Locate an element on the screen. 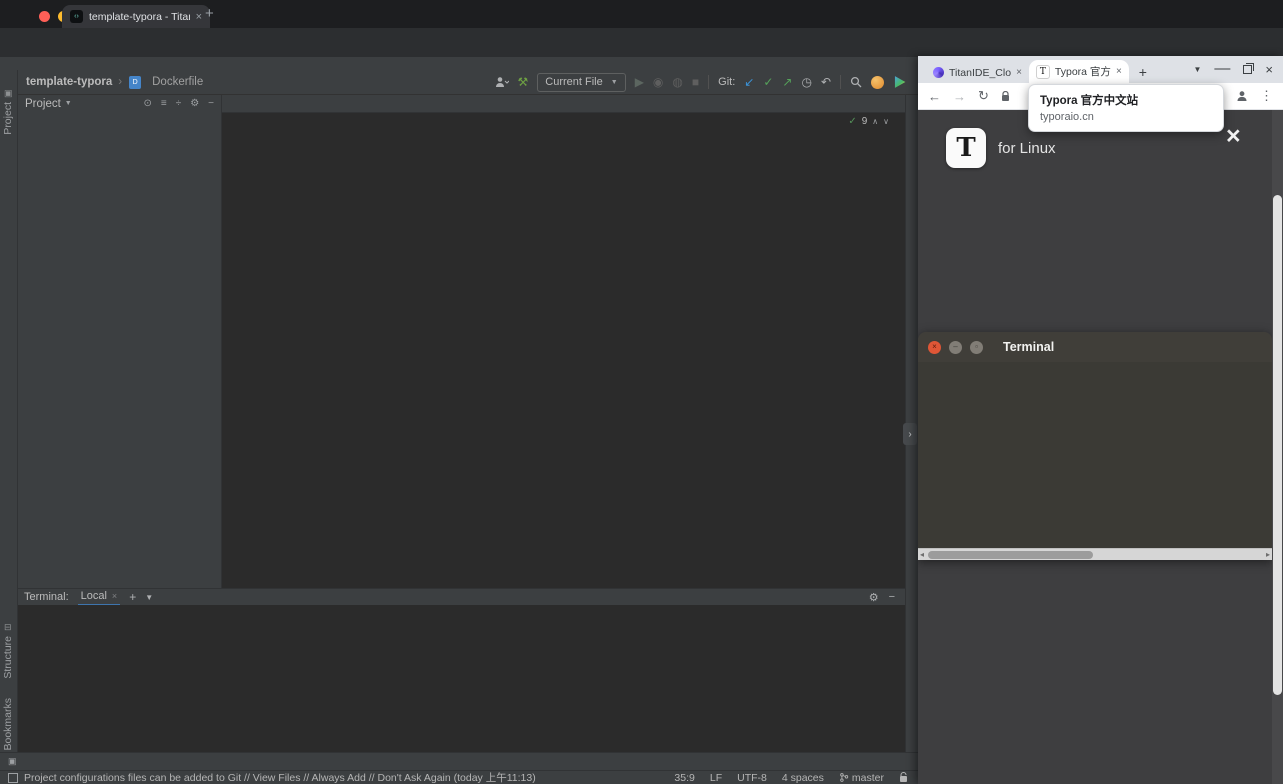  event-log-icon is located at coordinates (13, 777).